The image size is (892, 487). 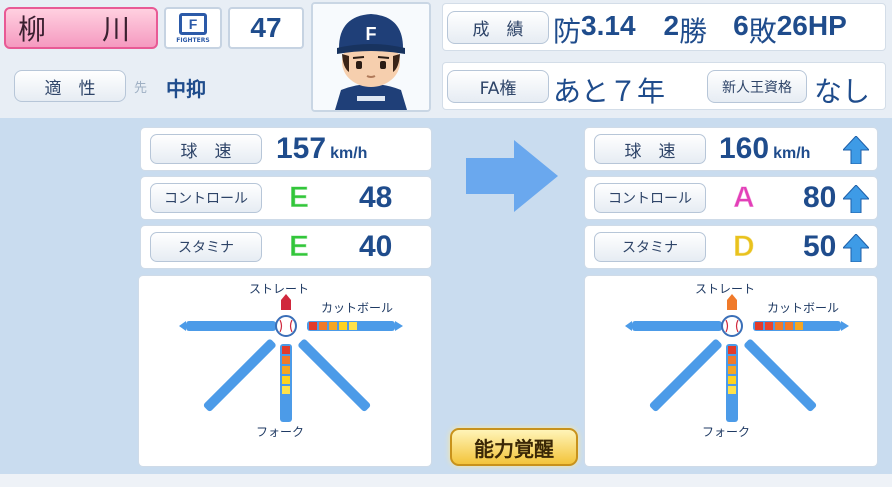 I want to click on team-logo: F FIGHTERS, so click(x=193, y=28).